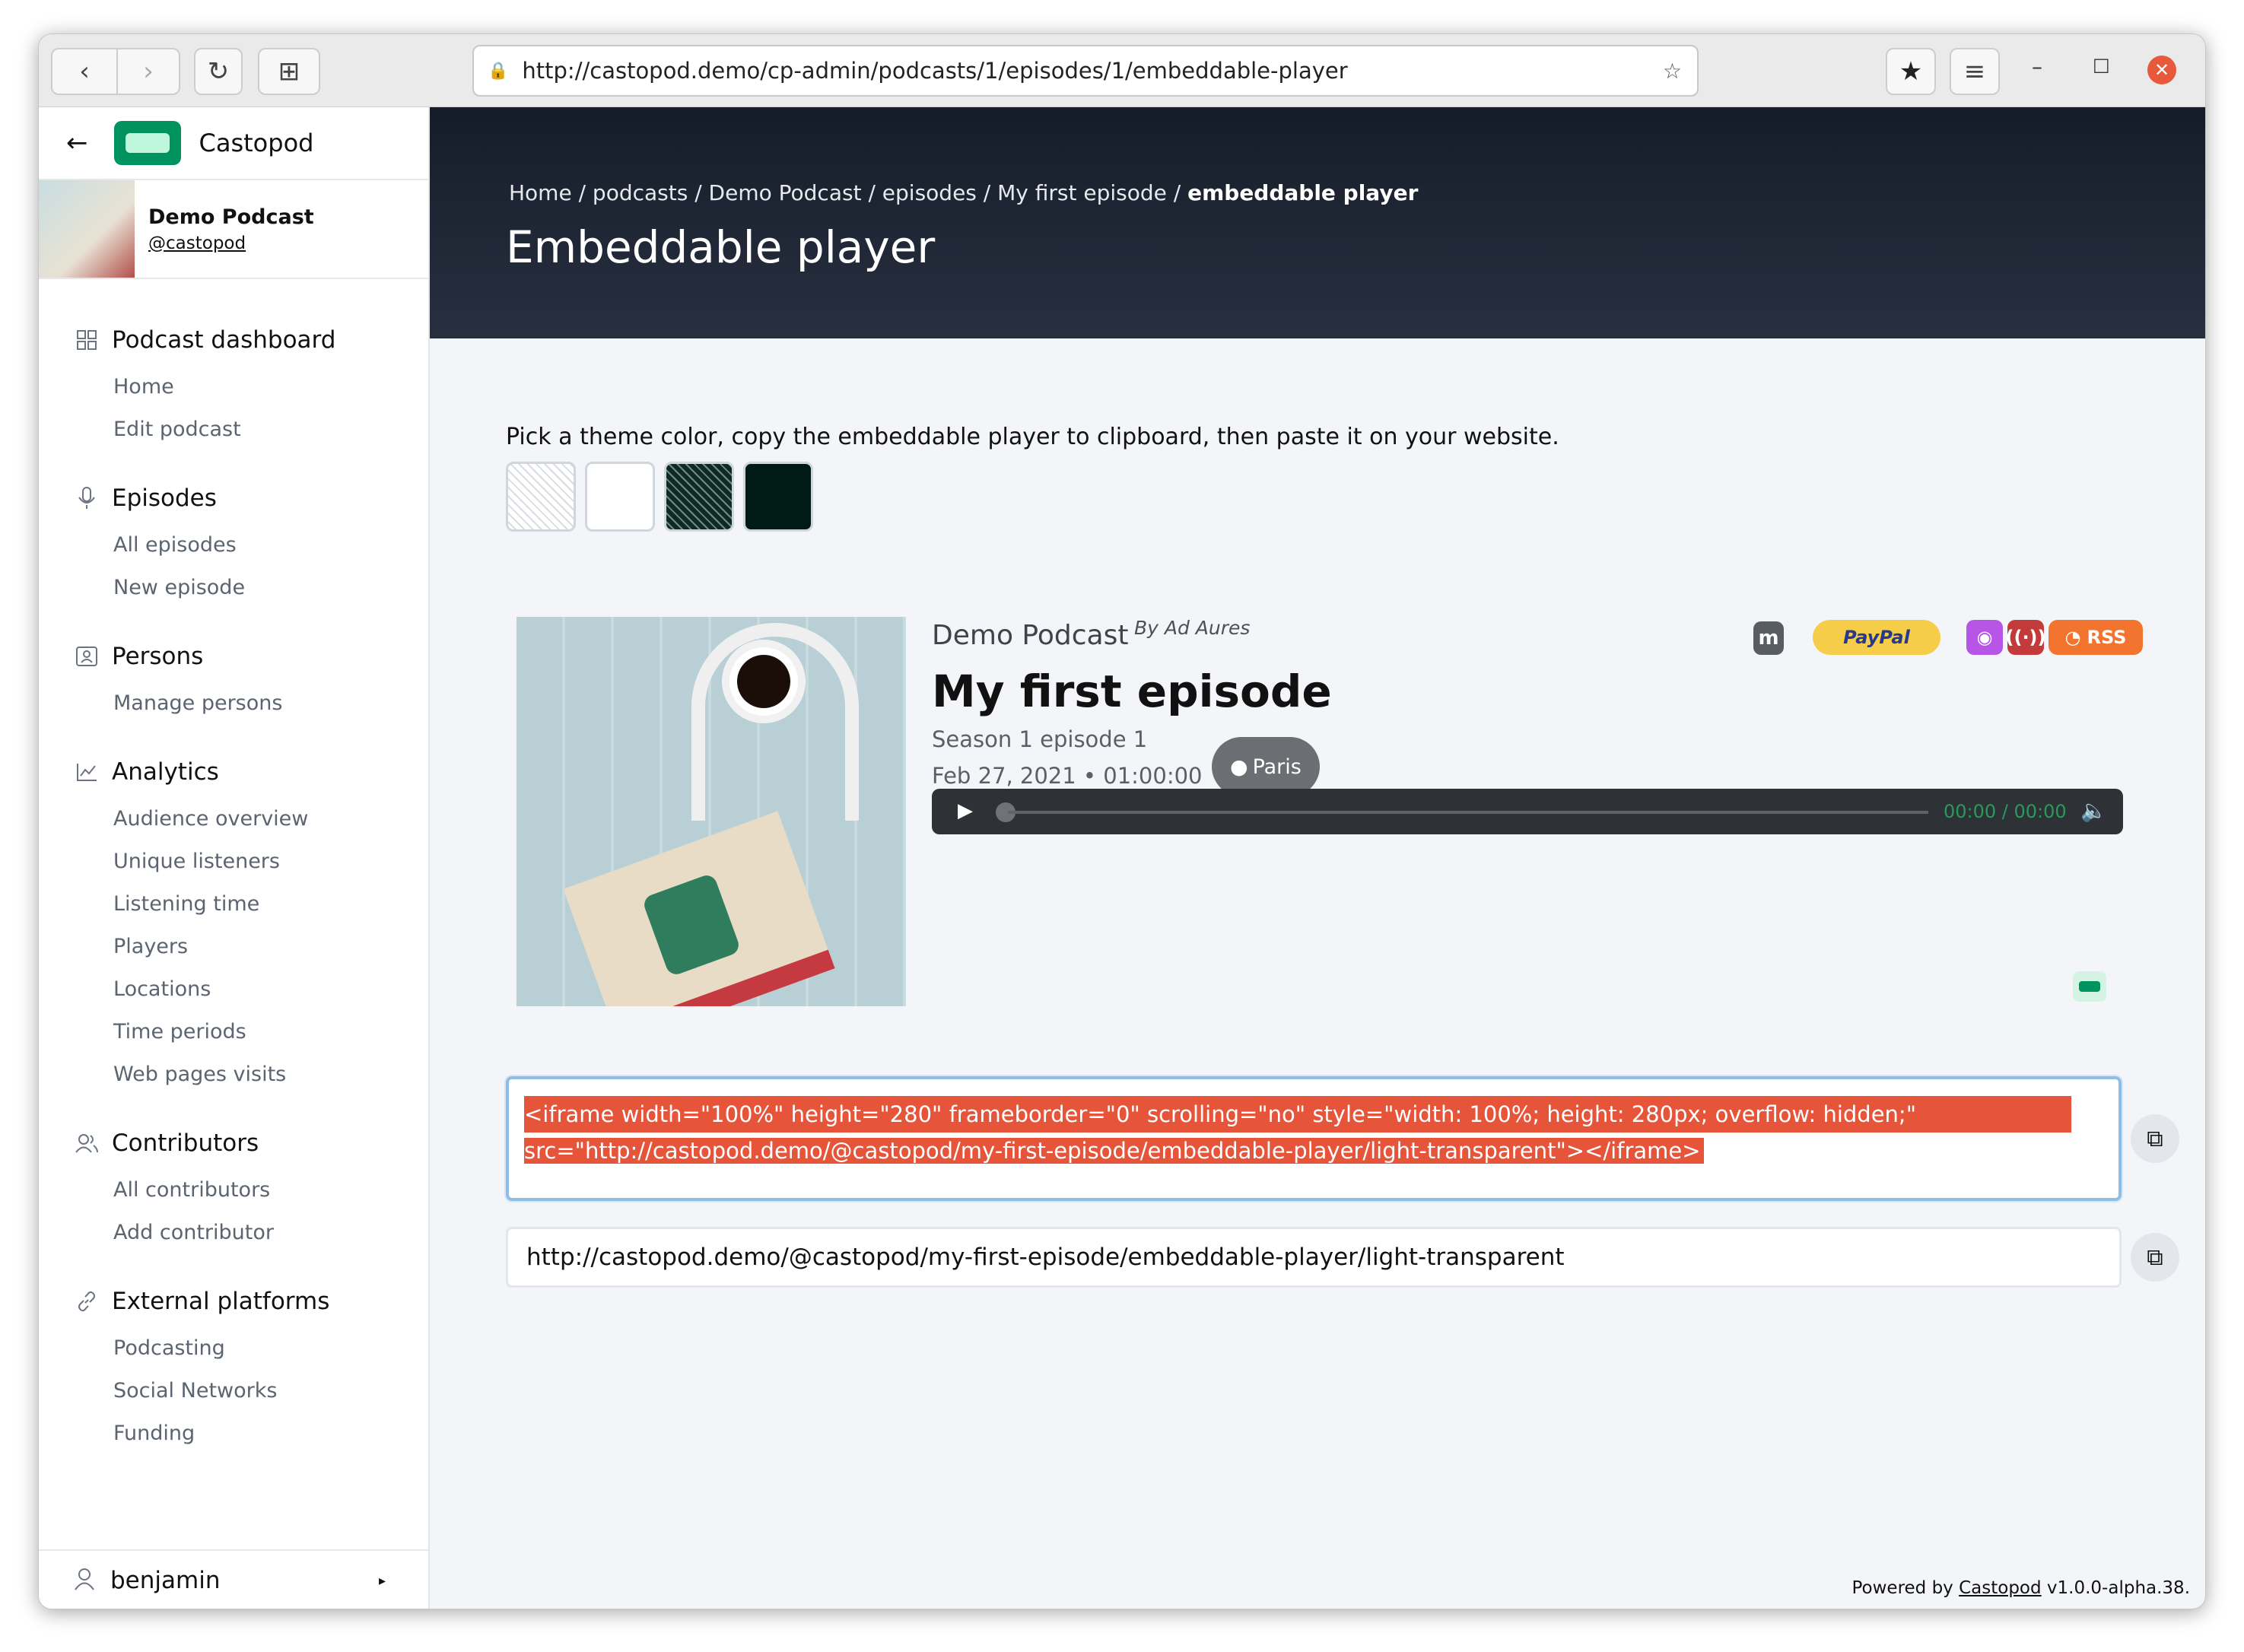  I want to click on nav-players: Players, so click(151, 946).